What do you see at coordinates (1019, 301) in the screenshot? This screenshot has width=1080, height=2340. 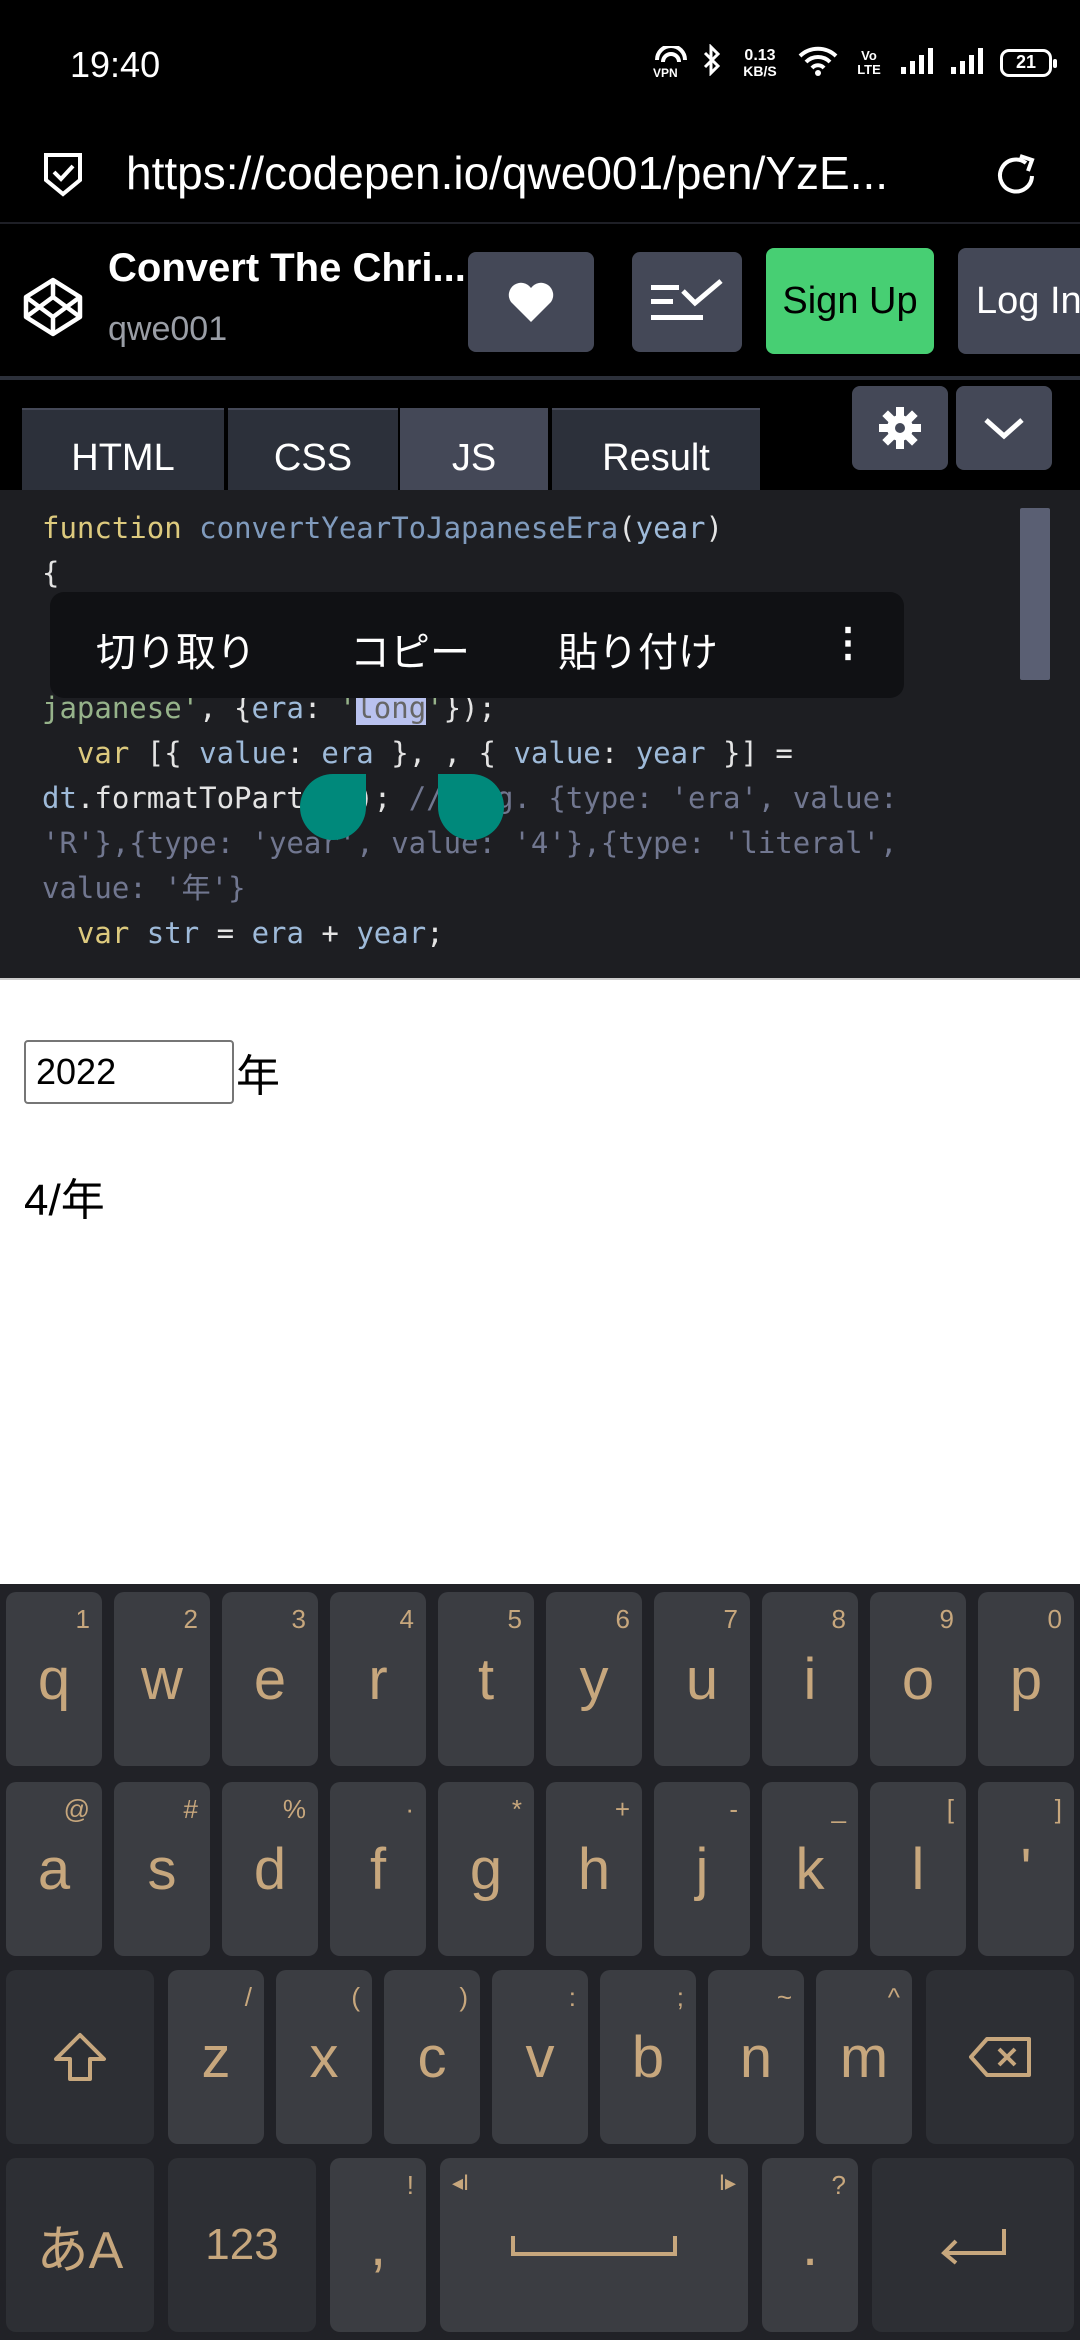 I see `login-button: Log In` at bounding box center [1019, 301].